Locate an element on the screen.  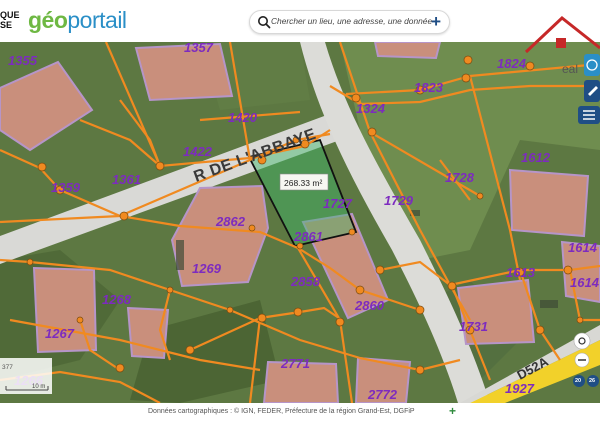
attribution-more-button: + is located at coordinates (452, 411).